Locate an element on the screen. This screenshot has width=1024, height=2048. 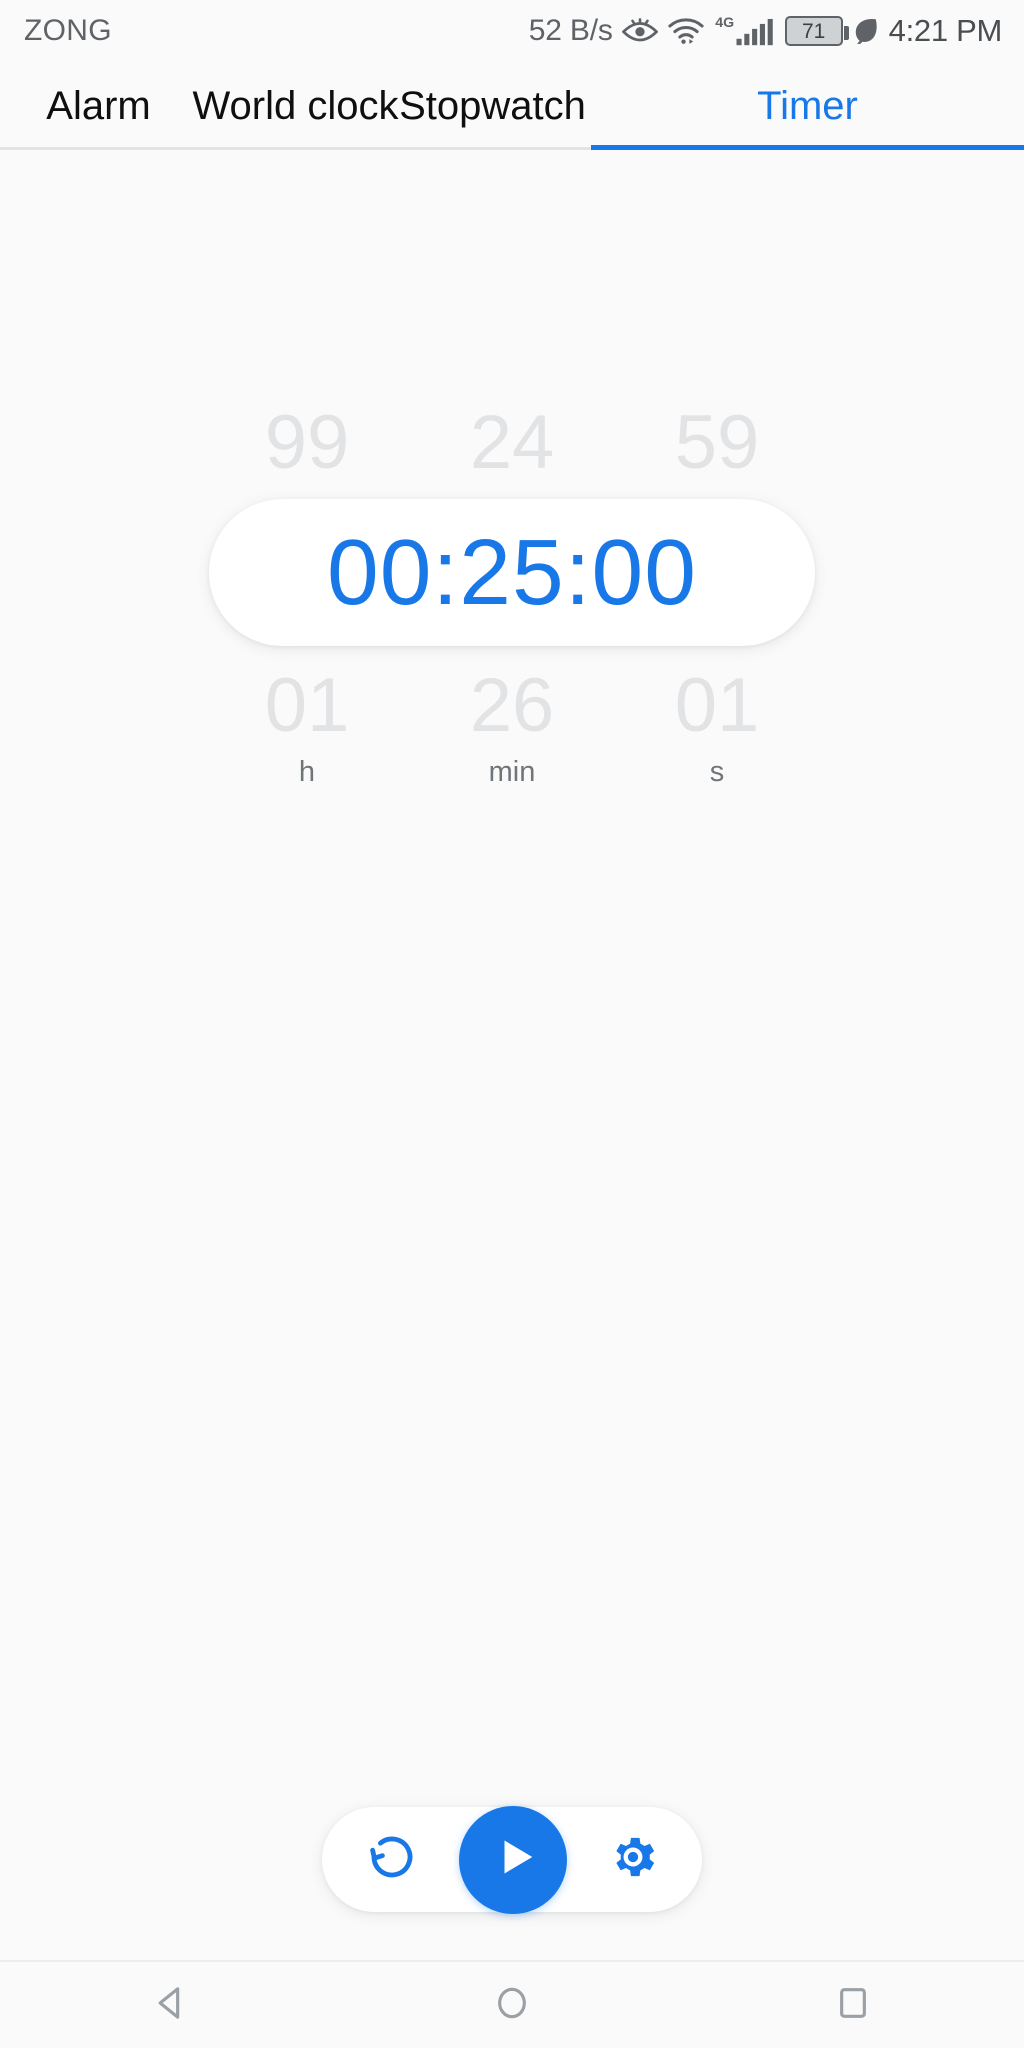
signal-4g-icon: 4G is located at coordinates (745, 31).